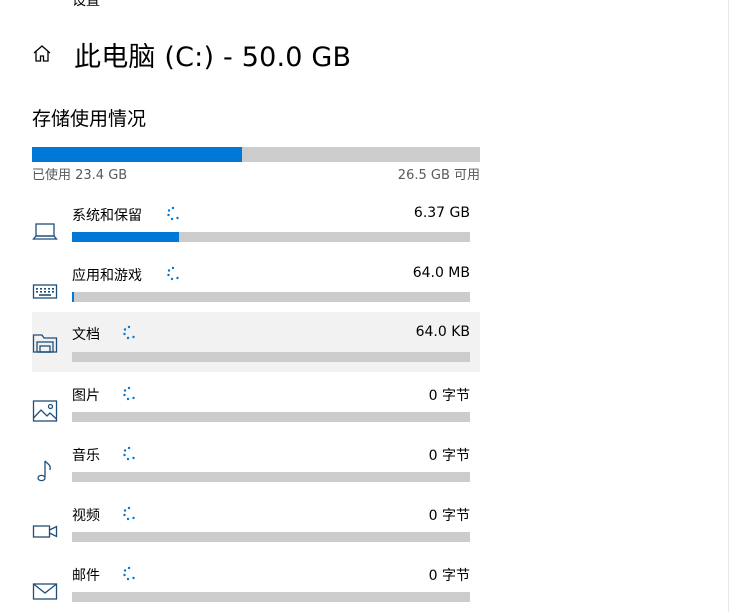 Image resolution: width=742 pixels, height=612 pixels. Describe the element at coordinates (44, 471) in the screenshot. I see `music-note-icon` at that location.